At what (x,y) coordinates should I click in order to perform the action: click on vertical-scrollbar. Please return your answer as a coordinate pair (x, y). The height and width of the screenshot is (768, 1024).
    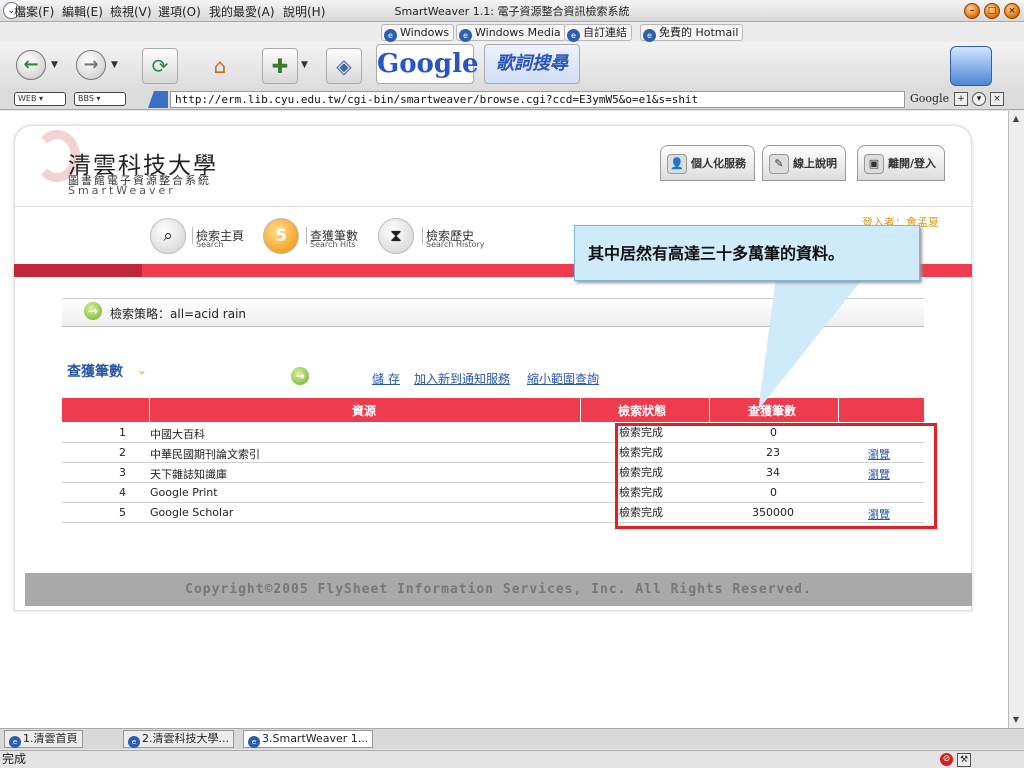
    Looking at the image, I should click on (1016, 419).